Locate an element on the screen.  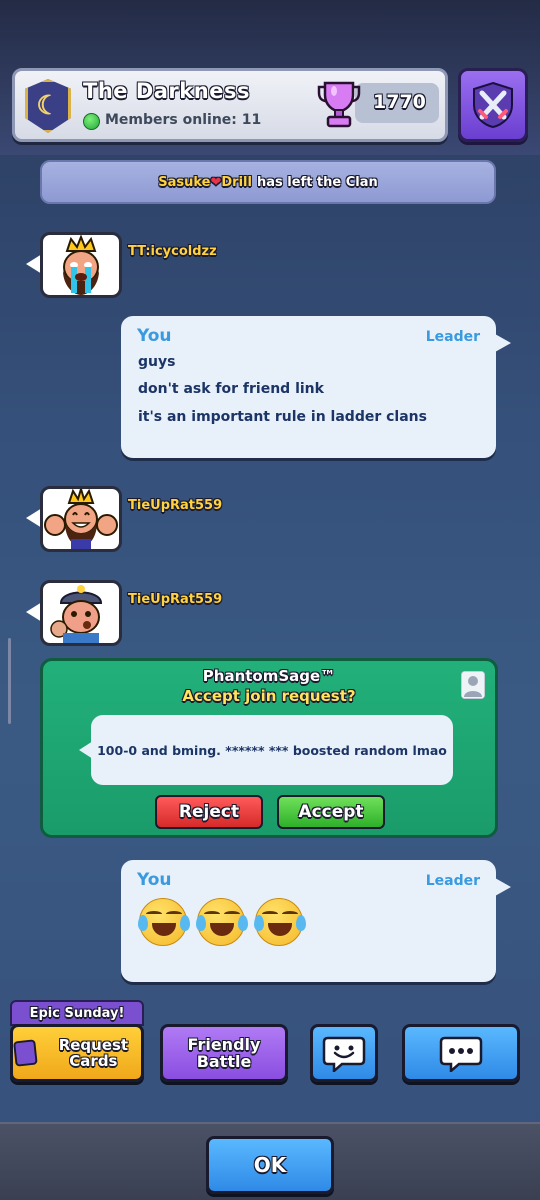
crossed-swords-icon is located at coordinates (493, 105).